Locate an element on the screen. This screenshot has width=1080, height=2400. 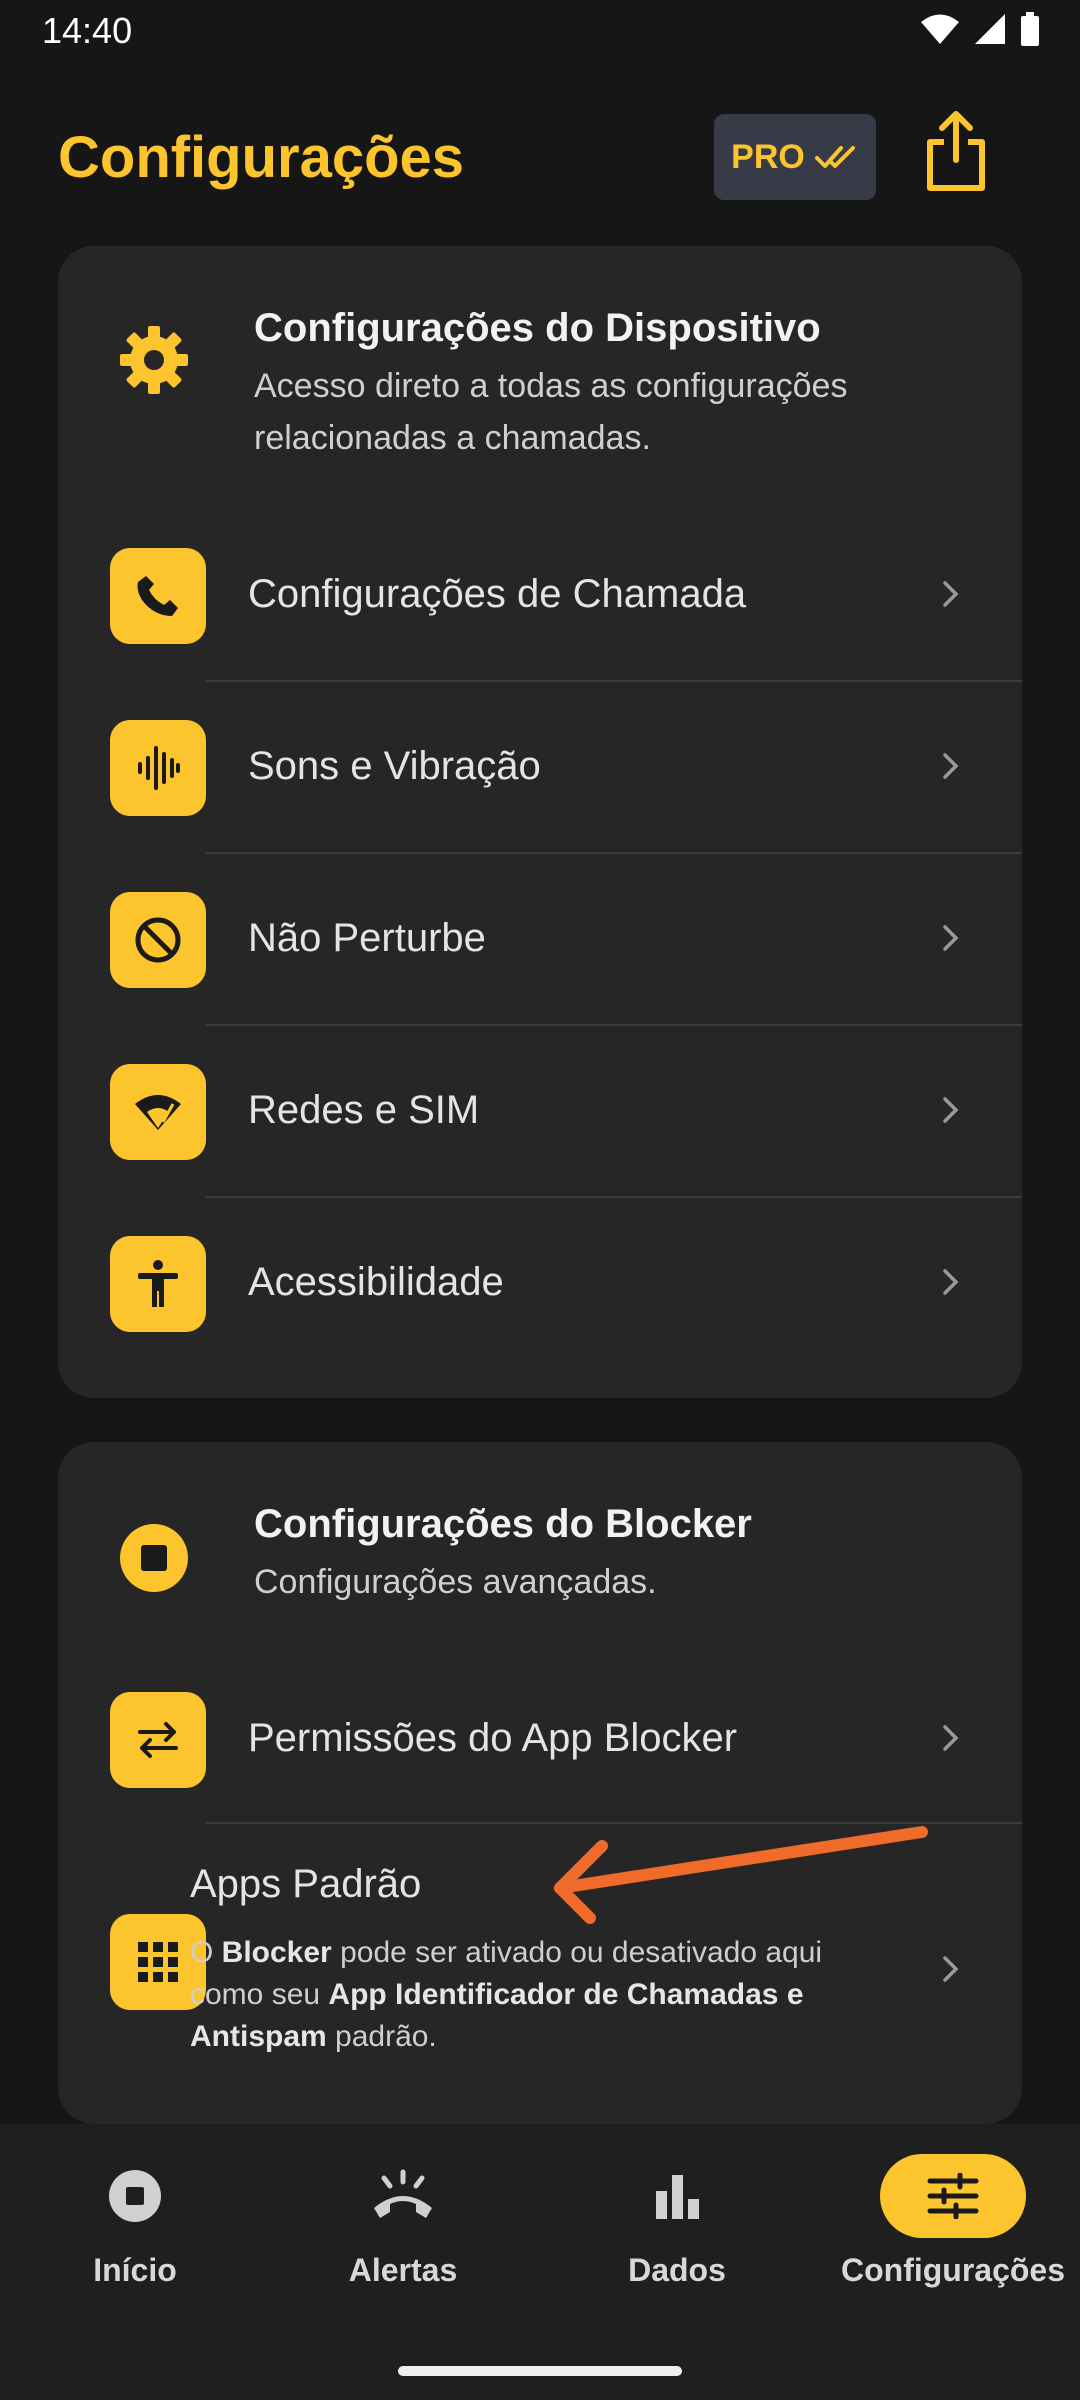
blocker-section-title: Configurações do Blocker is located at coordinates (503, 1524).